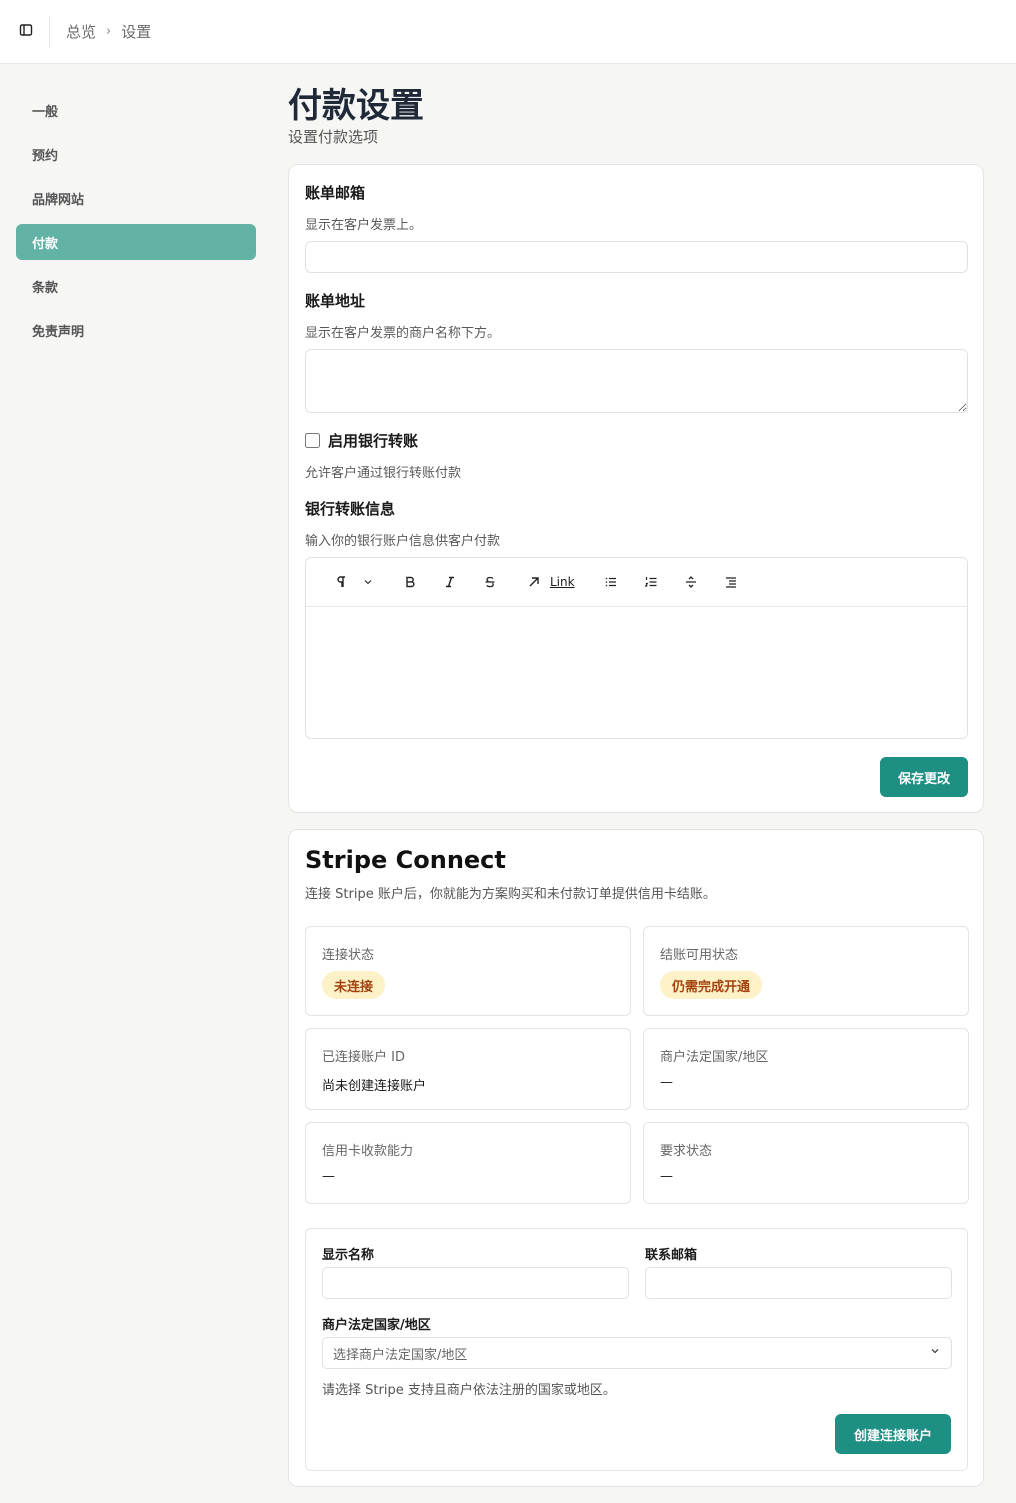 The width and height of the screenshot is (1016, 1503). What do you see at coordinates (611, 582) in the screenshot?
I see `bullet-list-icon` at bounding box center [611, 582].